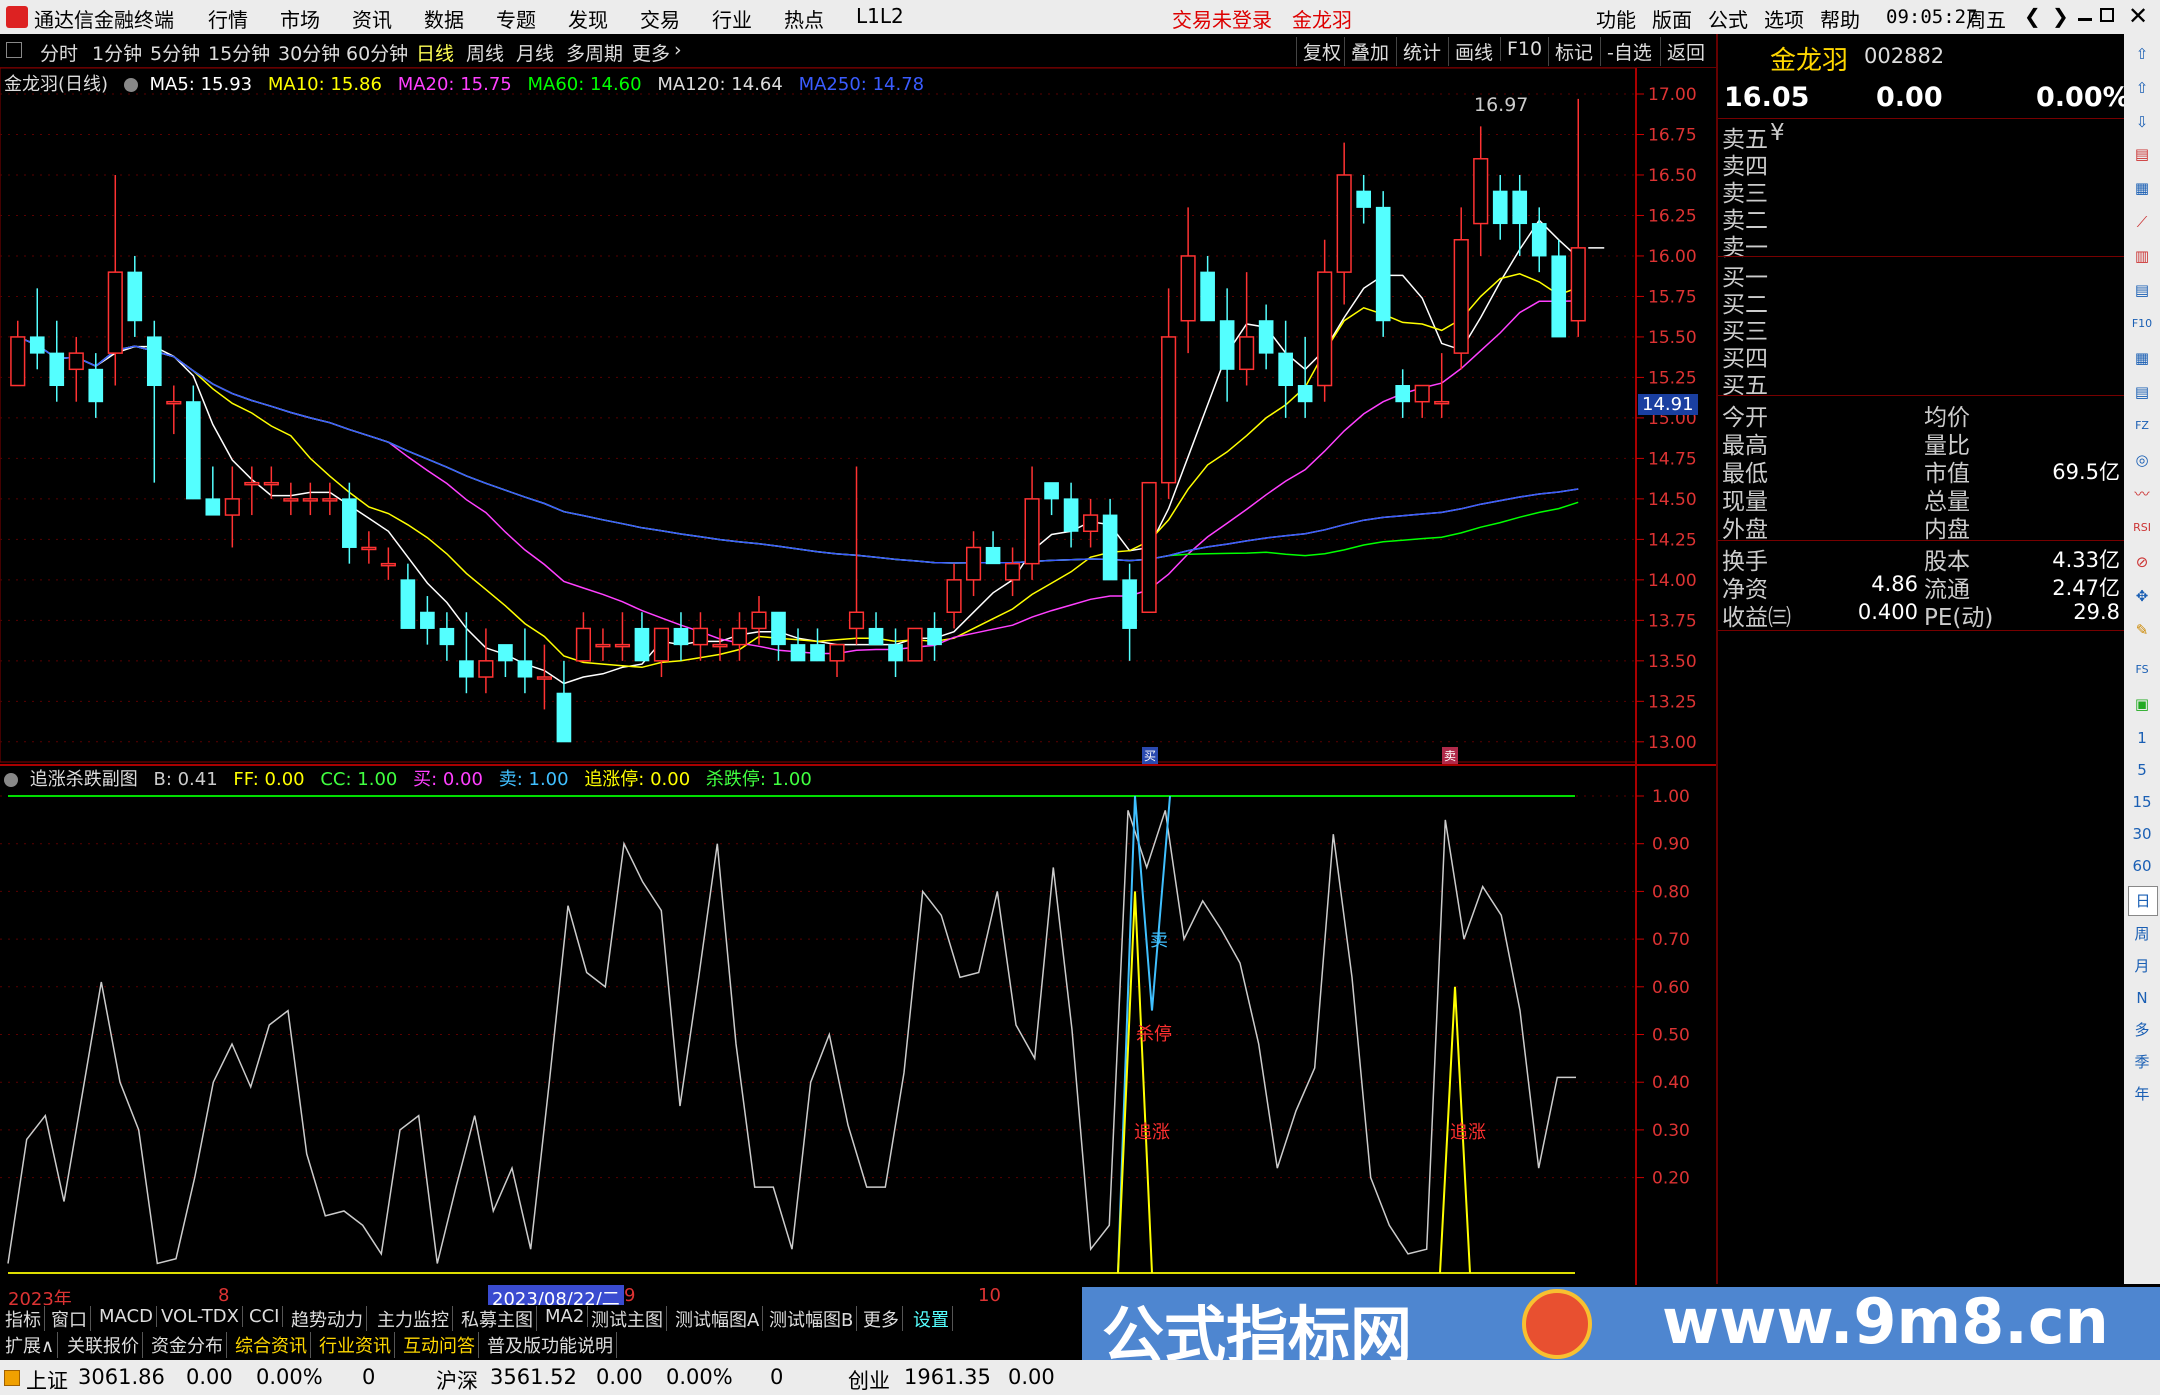 The height and width of the screenshot is (1395, 2160). I want to click on period-15: 15, so click(2142, 802).